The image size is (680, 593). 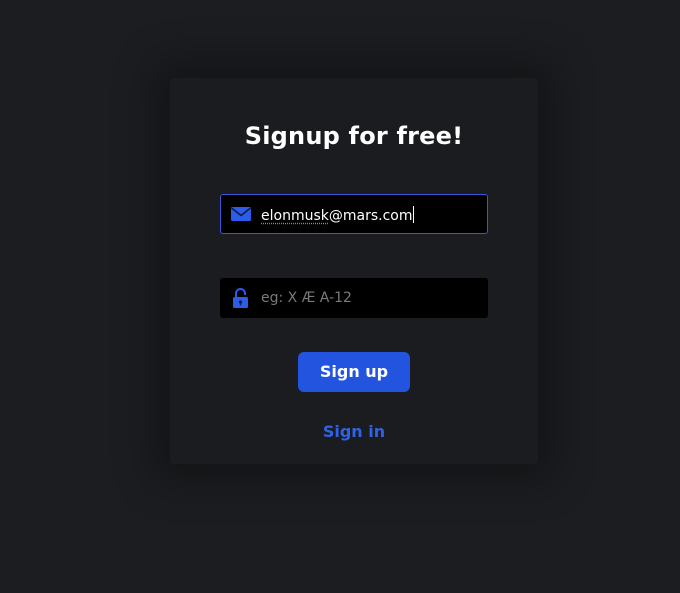 What do you see at coordinates (414, 214) in the screenshot?
I see `text-caret` at bounding box center [414, 214].